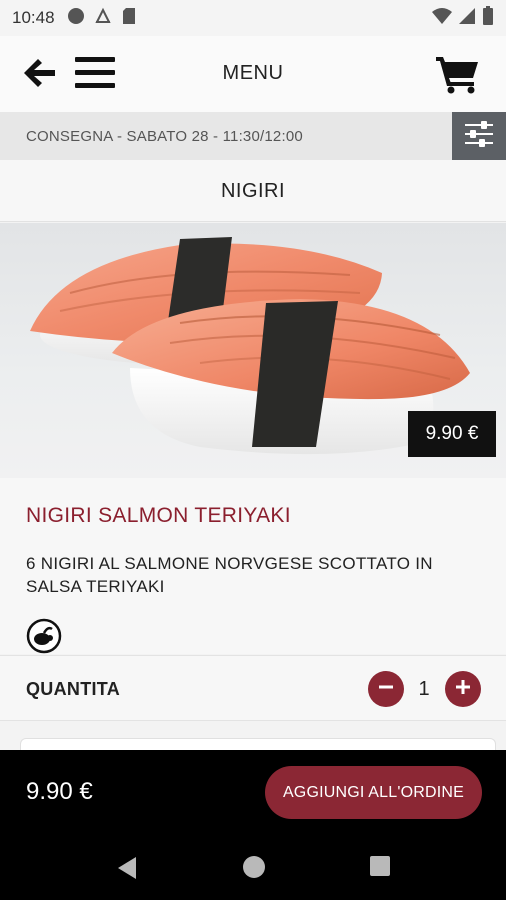 The width and height of the screenshot is (506, 900). What do you see at coordinates (424, 689) in the screenshot?
I see `quantity-value: 1` at bounding box center [424, 689].